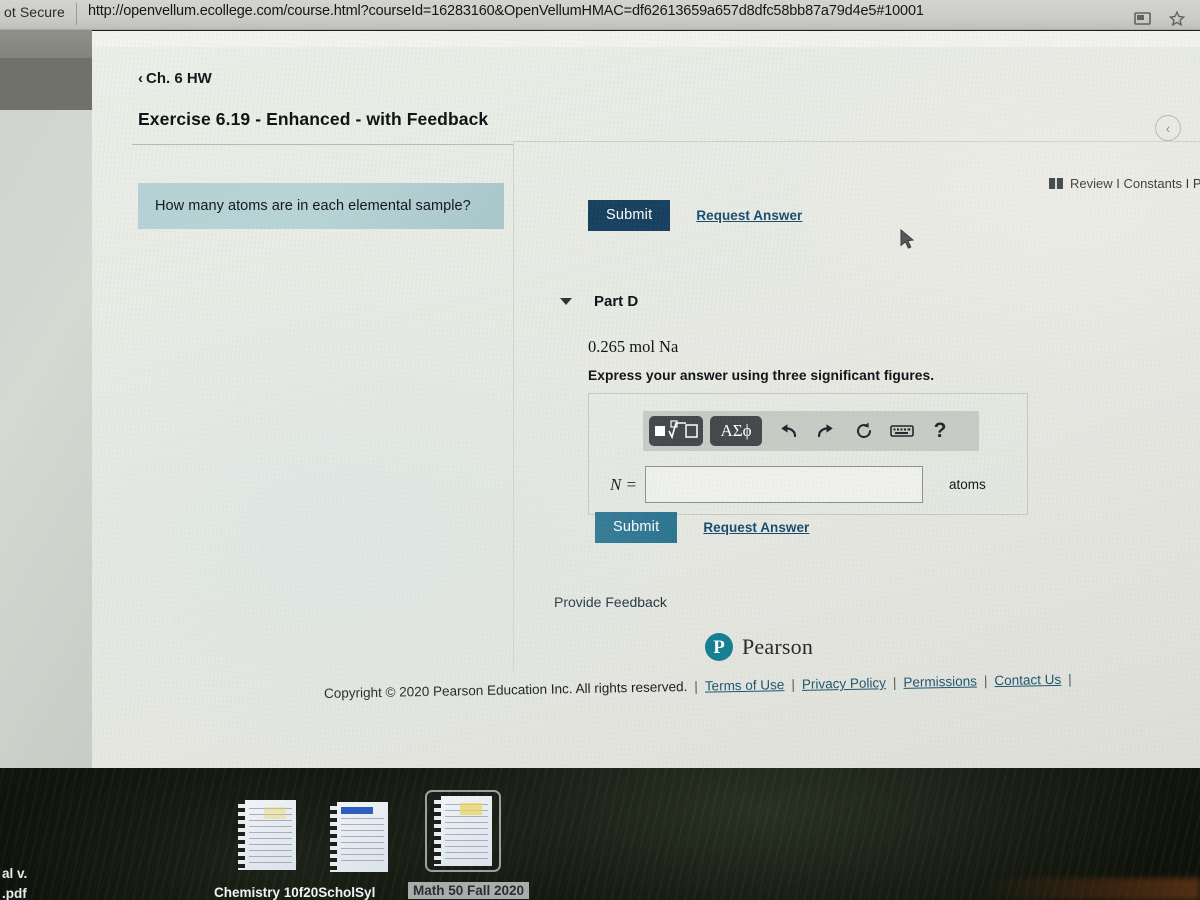  What do you see at coordinates (610, 602) in the screenshot?
I see `provide-feedback-link: Provide Feedback` at bounding box center [610, 602].